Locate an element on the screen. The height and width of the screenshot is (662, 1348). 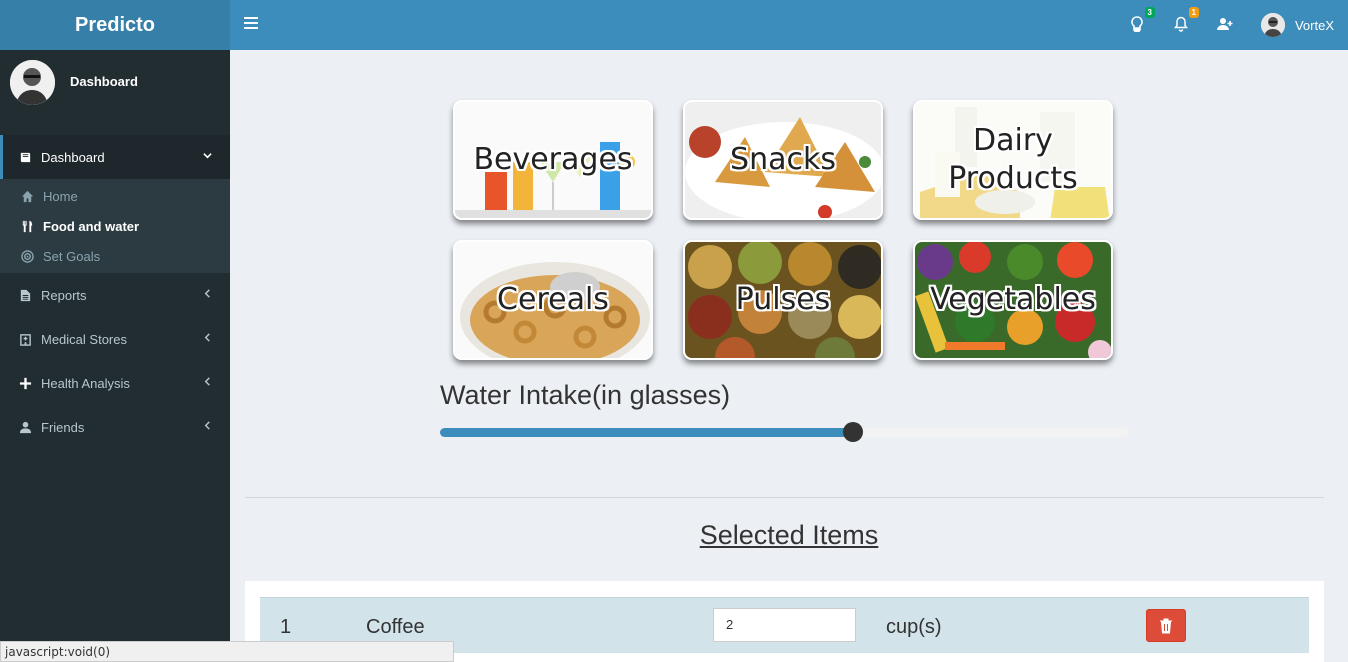
tips-button: 3 is located at coordinates (1142, 20).